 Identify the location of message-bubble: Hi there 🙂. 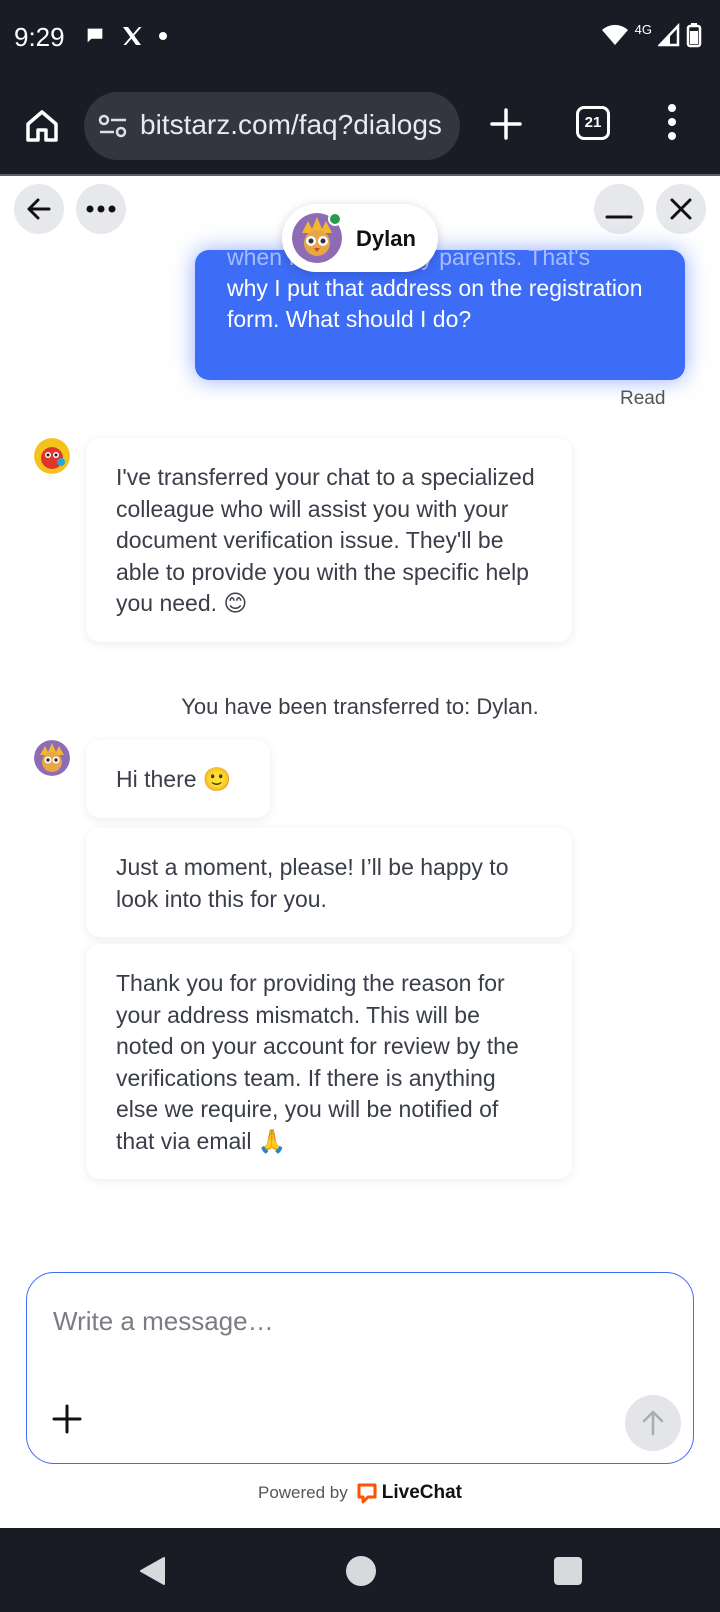
(178, 779).